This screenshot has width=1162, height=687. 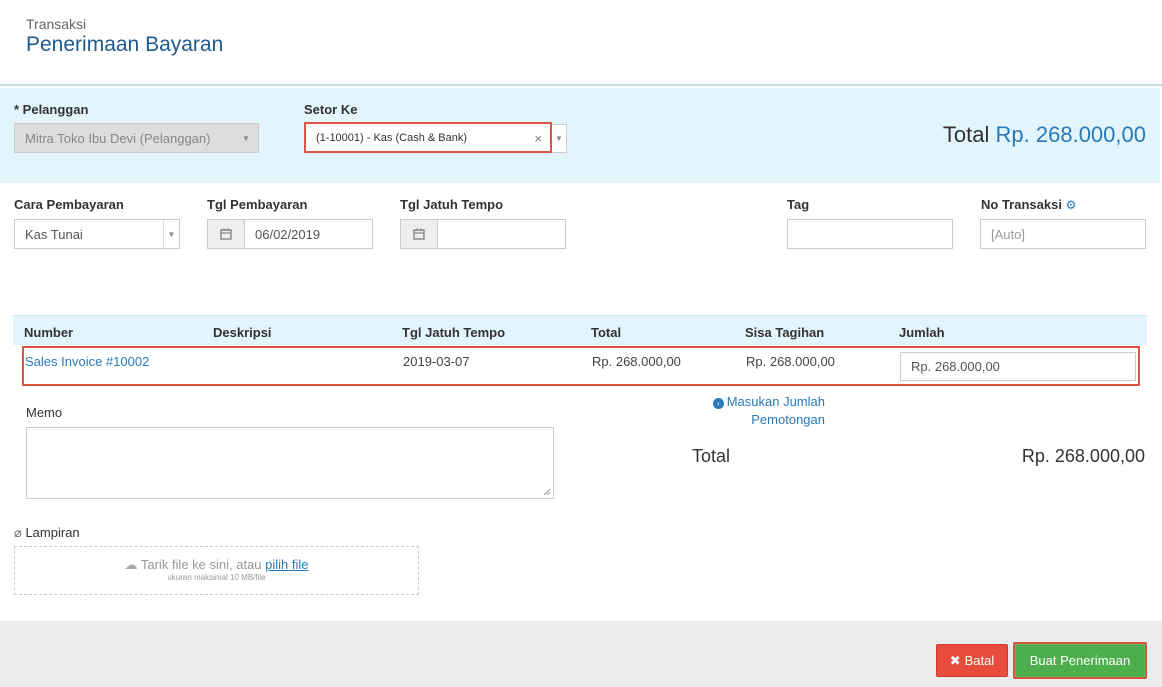 What do you see at coordinates (788, 419) in the screenshot?
I see `deduction-line2: Pemotongan` at bounding box center [788, 419].